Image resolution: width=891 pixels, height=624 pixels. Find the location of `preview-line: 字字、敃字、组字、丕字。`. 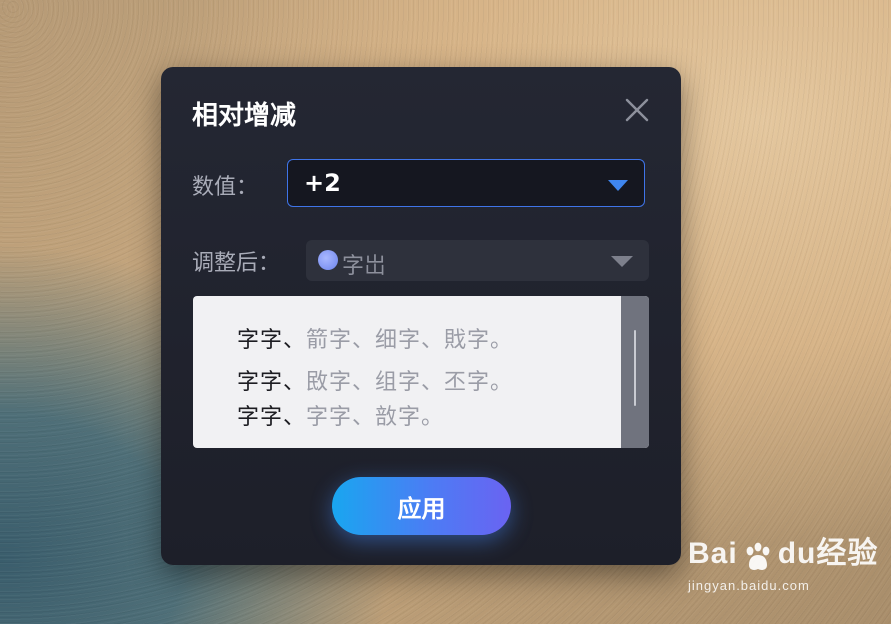

preview-line: 字字、敃字、组字、丕字。 is located at coordinates (375, 380).